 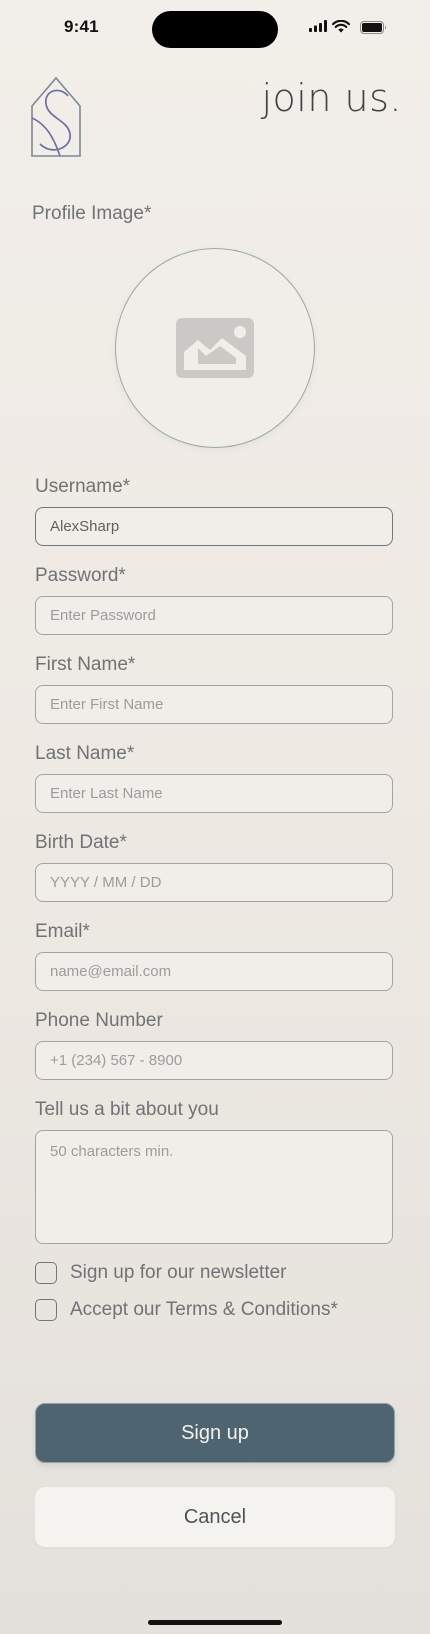 I want to click on first-name-placeholder: Enter First Name, so click(x=107, y=704).